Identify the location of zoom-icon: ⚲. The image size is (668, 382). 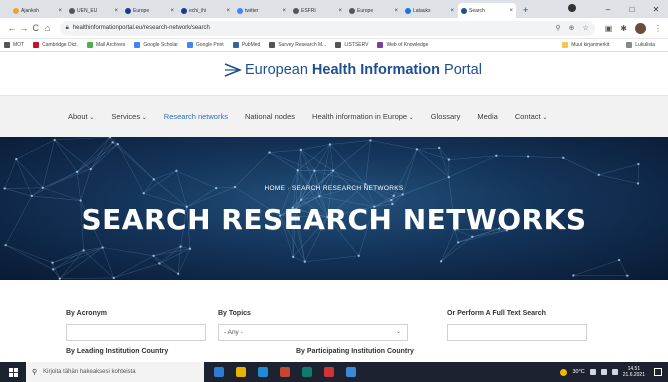
(557, 28).